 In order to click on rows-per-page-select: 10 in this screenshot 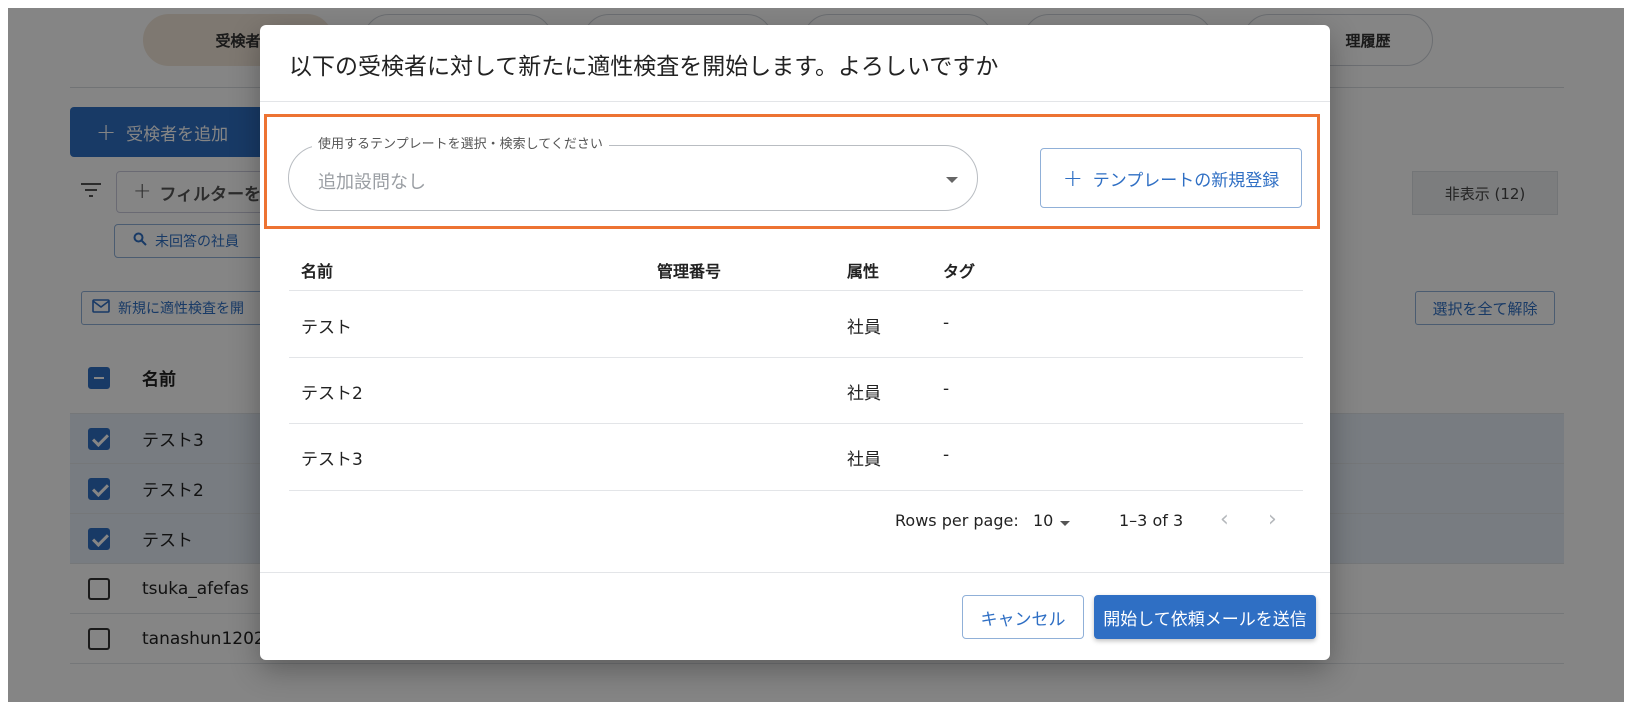, I will do `click(1043, 520)`.